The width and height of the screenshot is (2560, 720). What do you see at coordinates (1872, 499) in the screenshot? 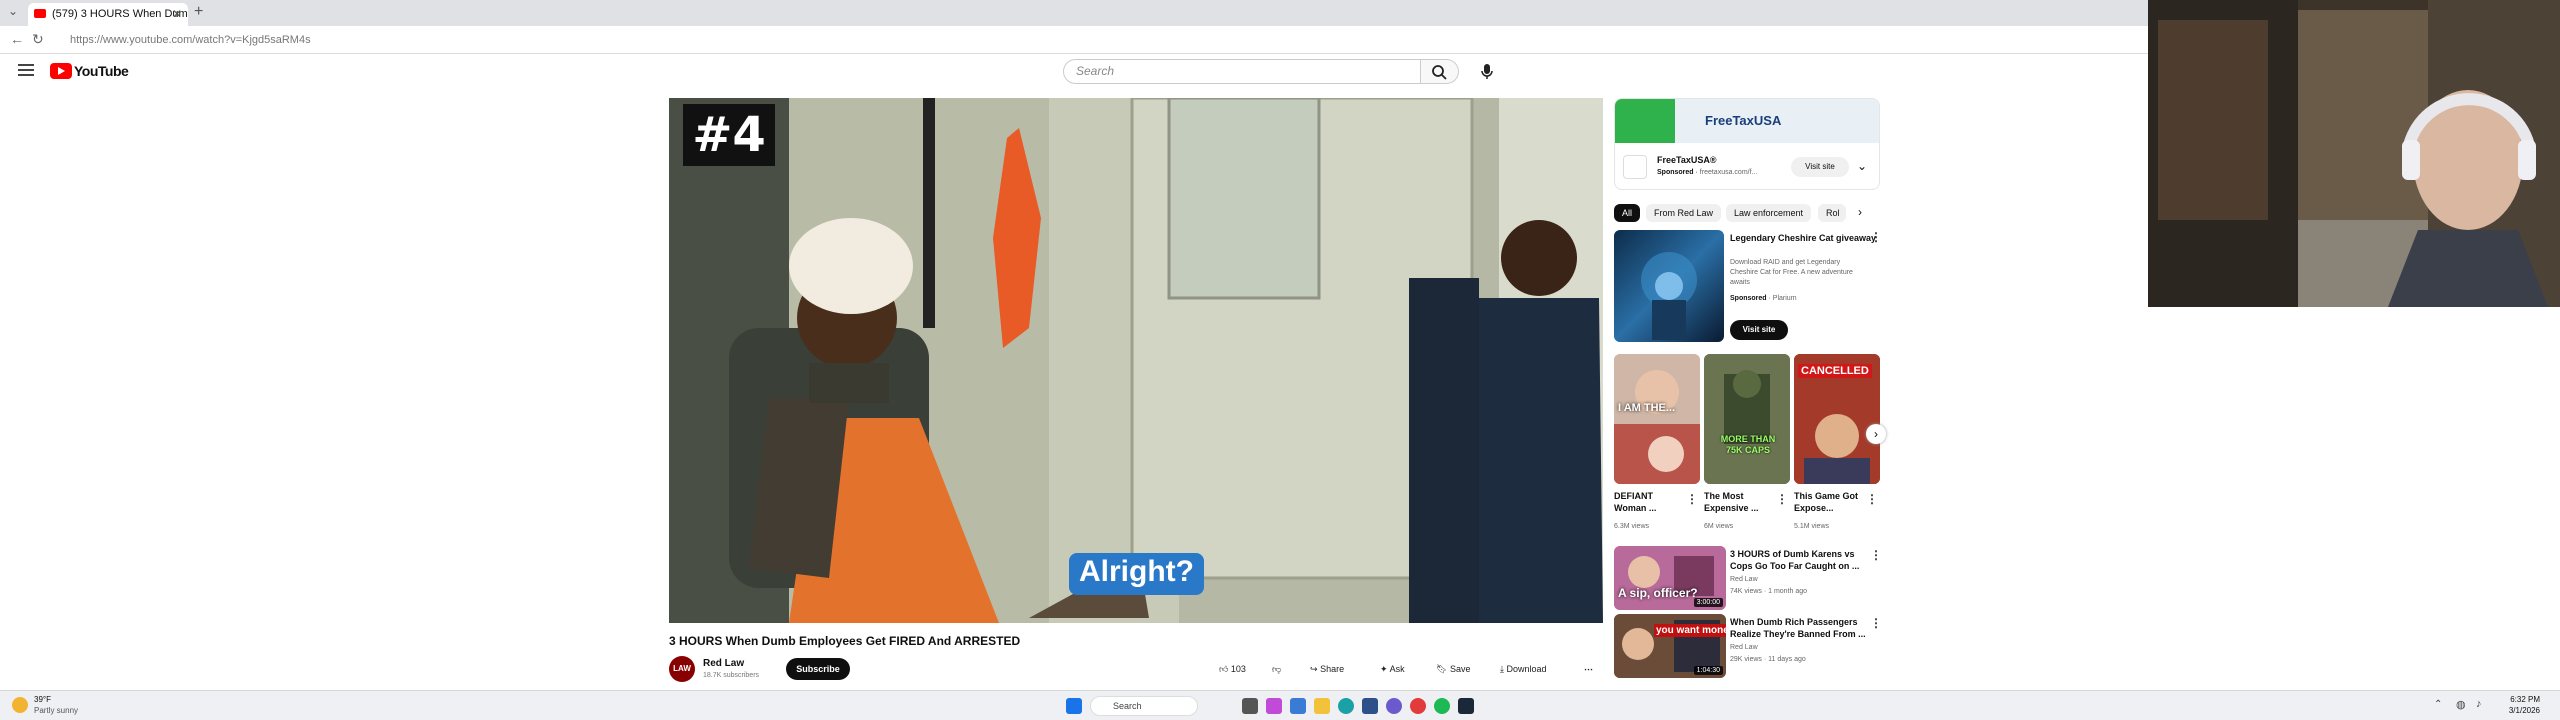
I see `short-more-icon-3: ⋮` at bounding box center [1872, 499].